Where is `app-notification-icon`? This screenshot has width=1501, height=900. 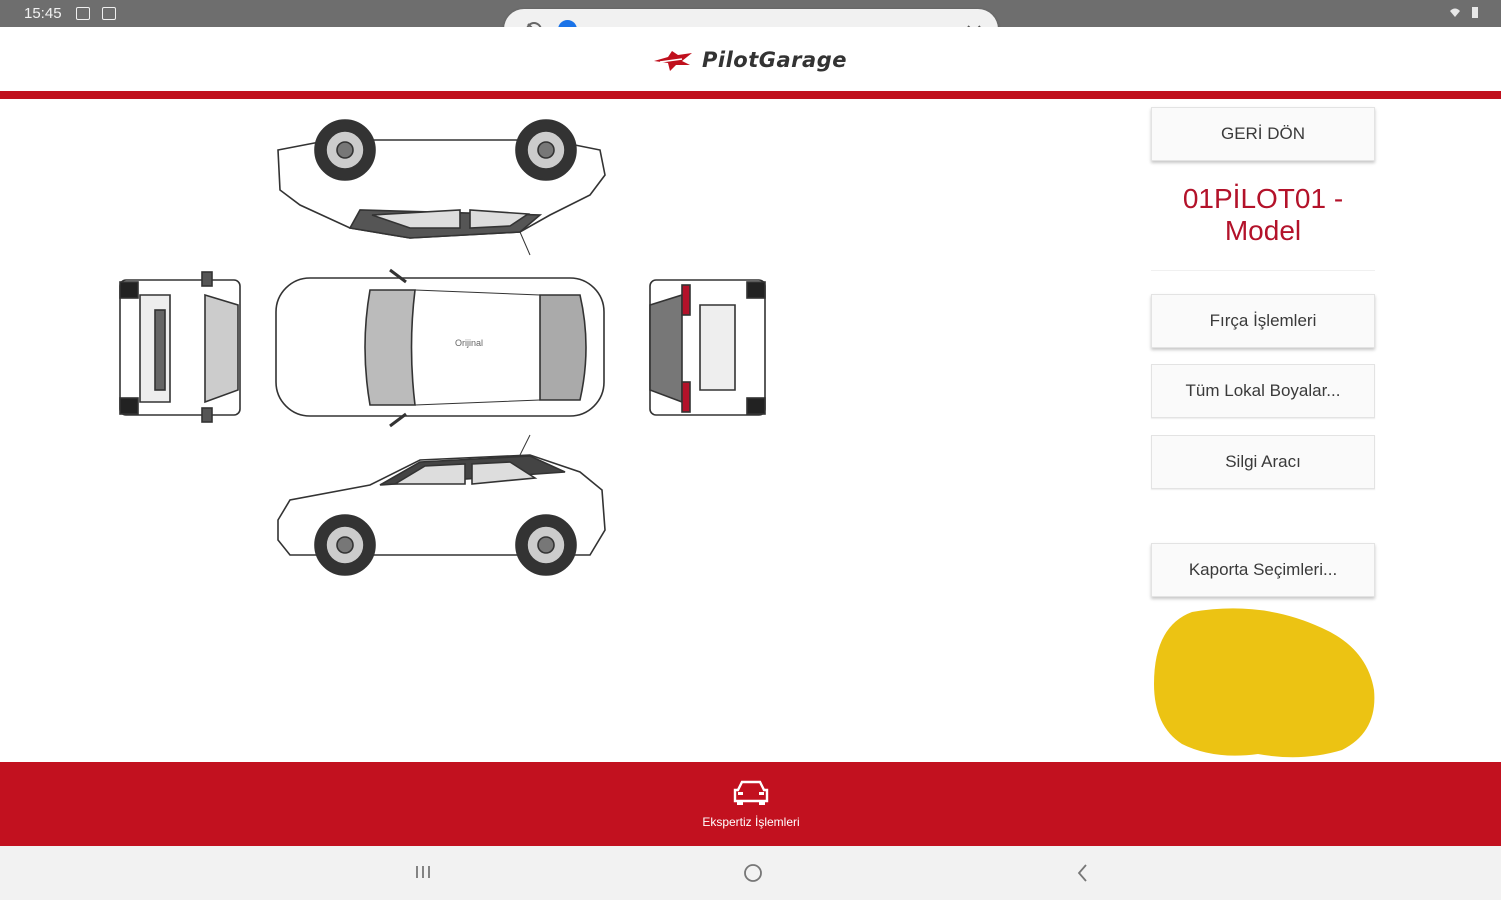
app-notification-icon is located at coordinates (109, 13).